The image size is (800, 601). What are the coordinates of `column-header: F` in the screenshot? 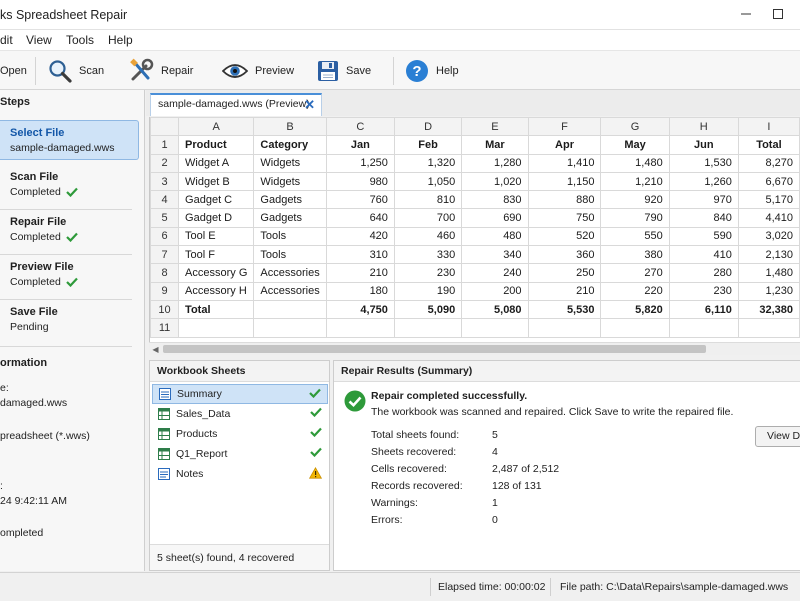 It's located at (564, 127).